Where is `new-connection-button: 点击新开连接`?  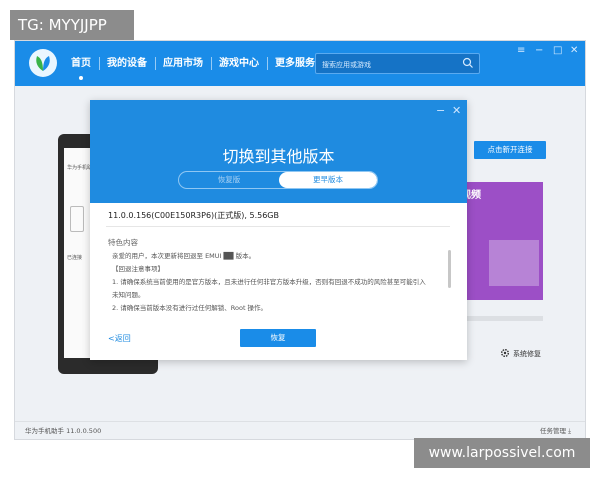
new-connection-button: 点击新开连接 is located at coordinates (510, 150).